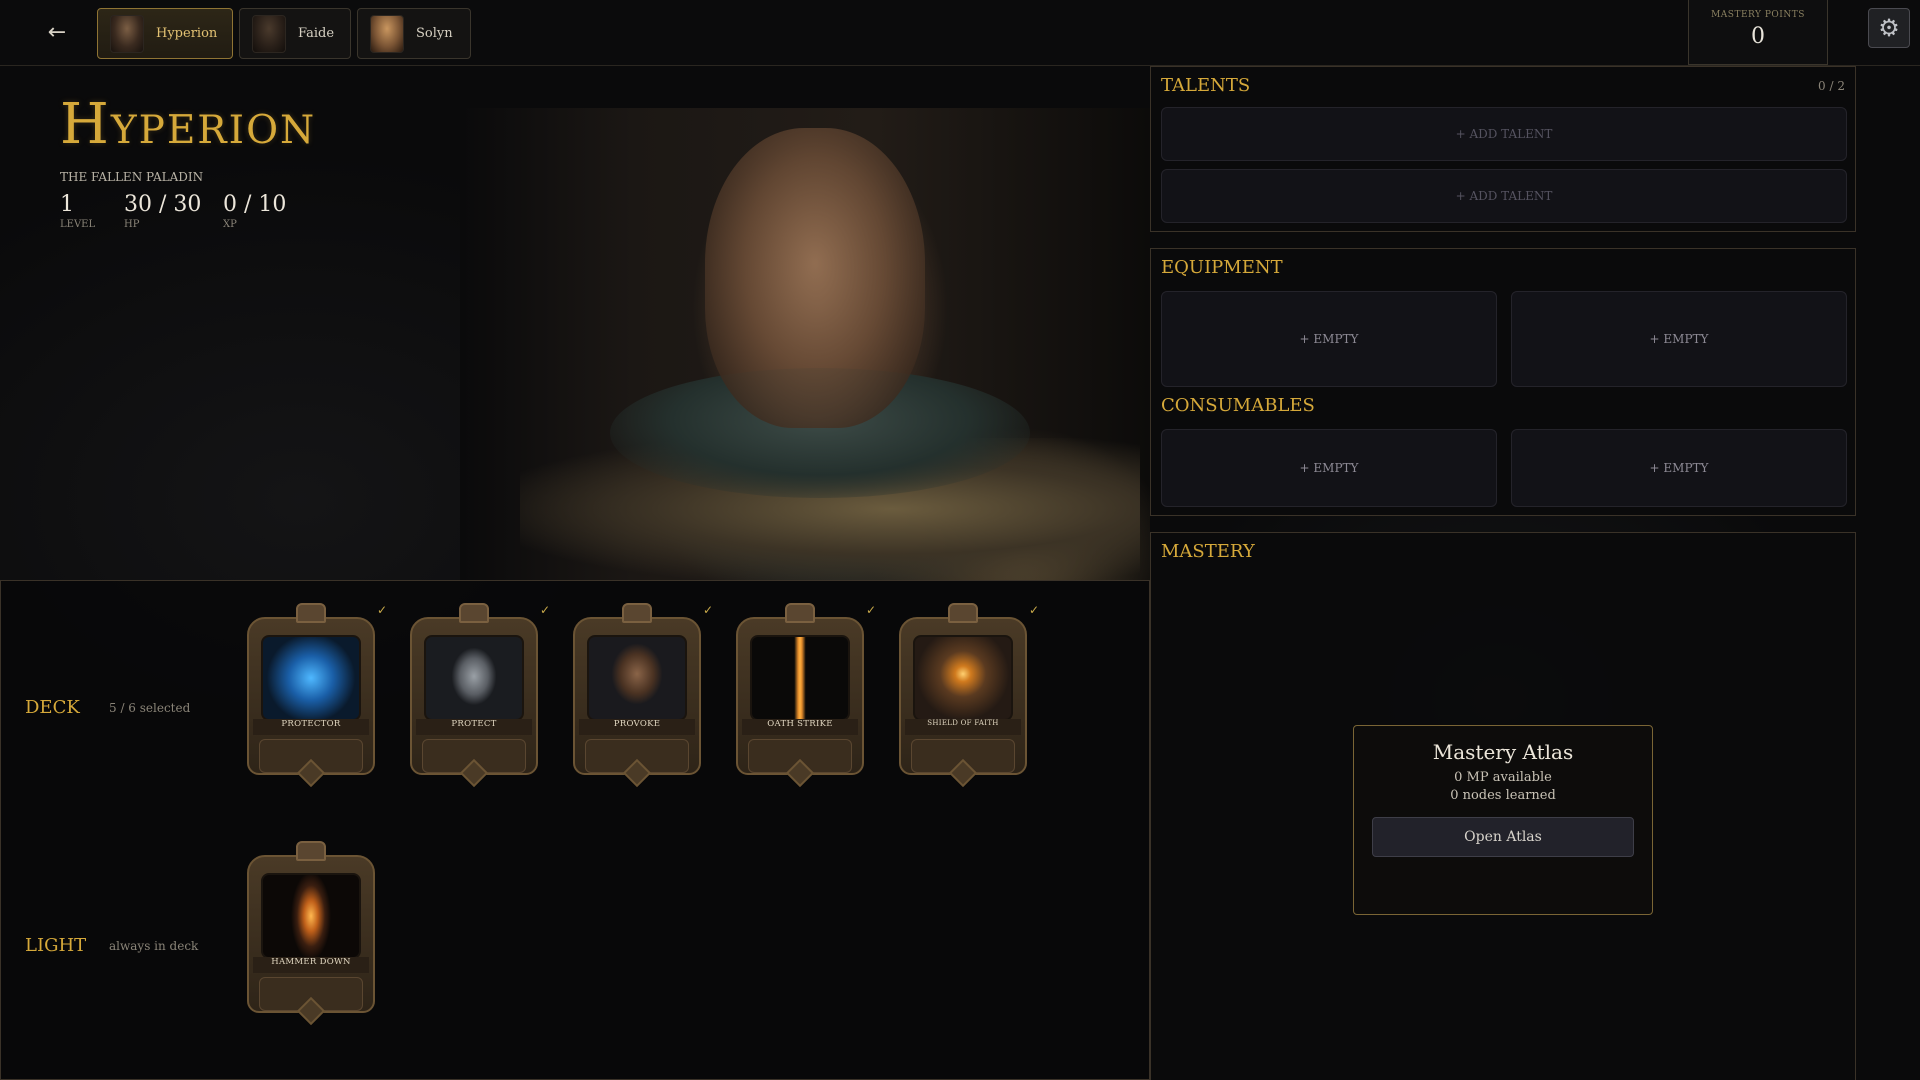 Image resolution: width=1920 pixels, height=1080 pixels. I want to click on hero-tab-label: Hyperion, so click(187, 33).